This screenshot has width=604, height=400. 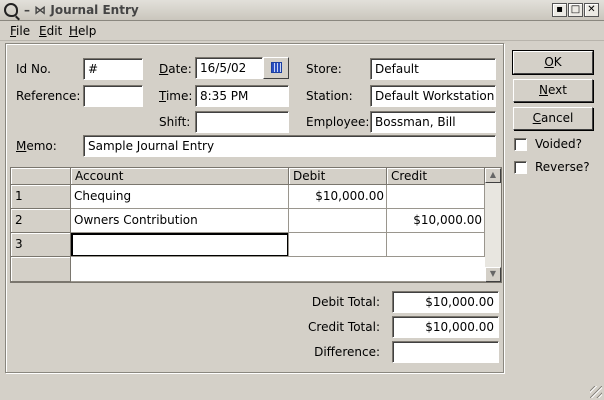 I want to click on button-label: ext, so click(x=557, y=90).